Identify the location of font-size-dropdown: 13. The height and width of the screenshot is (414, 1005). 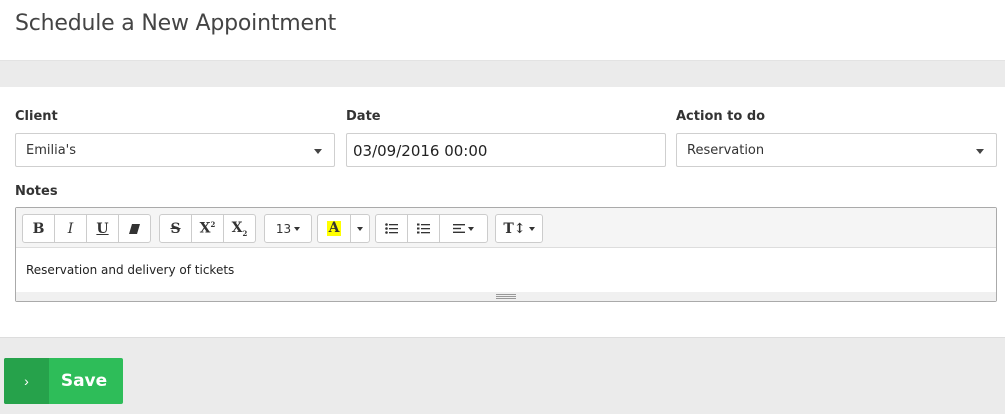
(288, 228).